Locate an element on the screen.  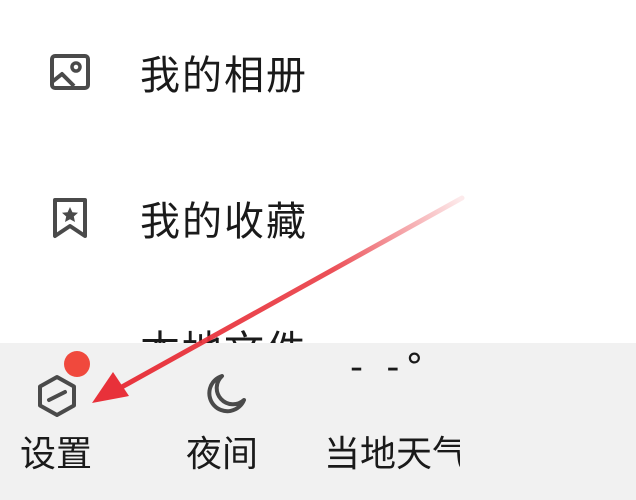
temperature-value: - -° is located at coordinates (390, 367).